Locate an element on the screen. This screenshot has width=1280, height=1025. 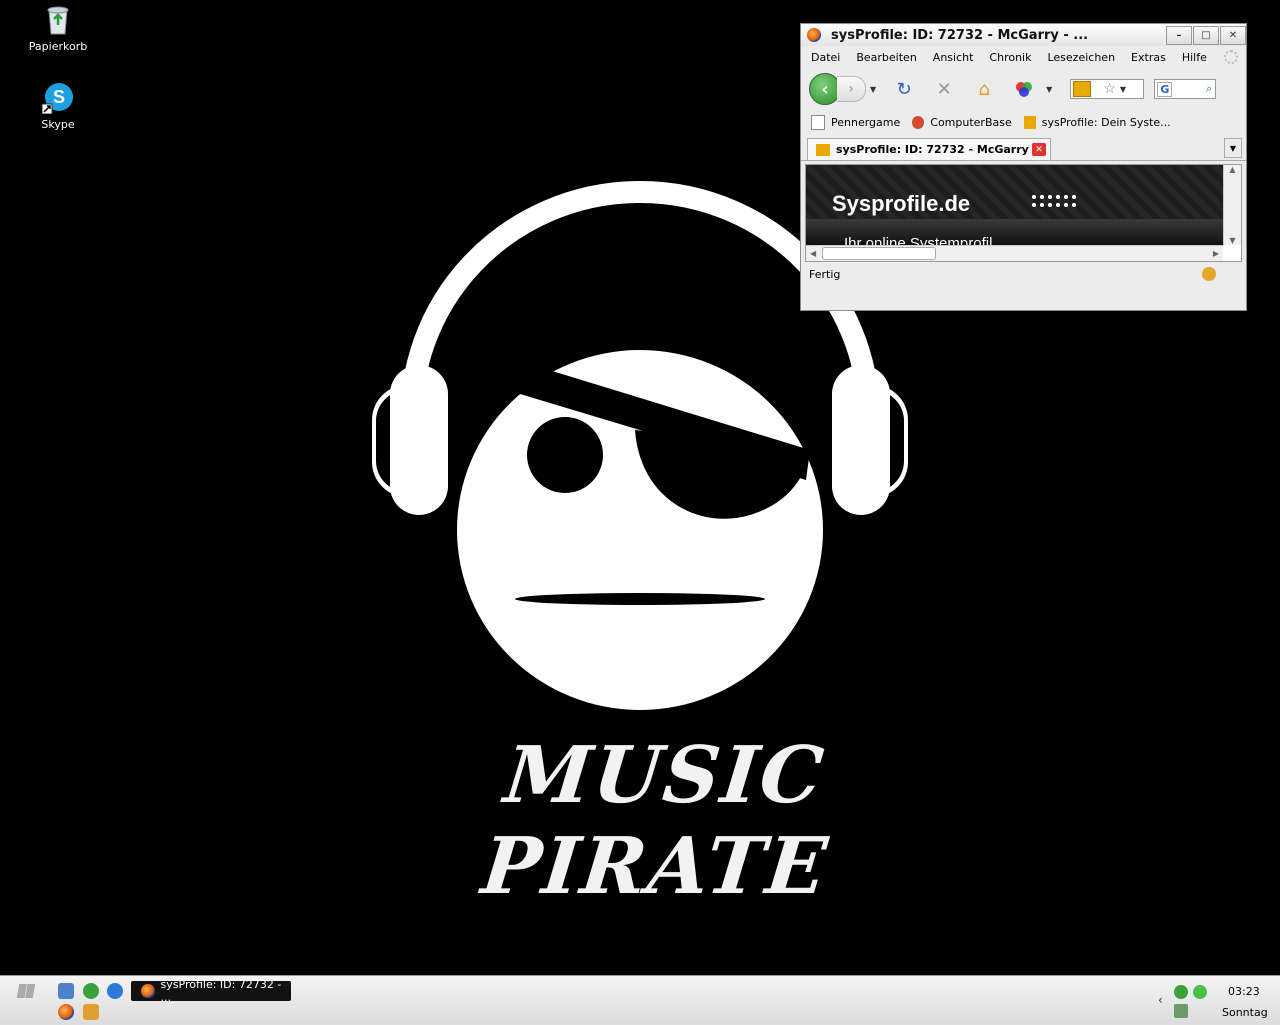
scroll-left-icon: ◀ is located at coordinates (813, 253).